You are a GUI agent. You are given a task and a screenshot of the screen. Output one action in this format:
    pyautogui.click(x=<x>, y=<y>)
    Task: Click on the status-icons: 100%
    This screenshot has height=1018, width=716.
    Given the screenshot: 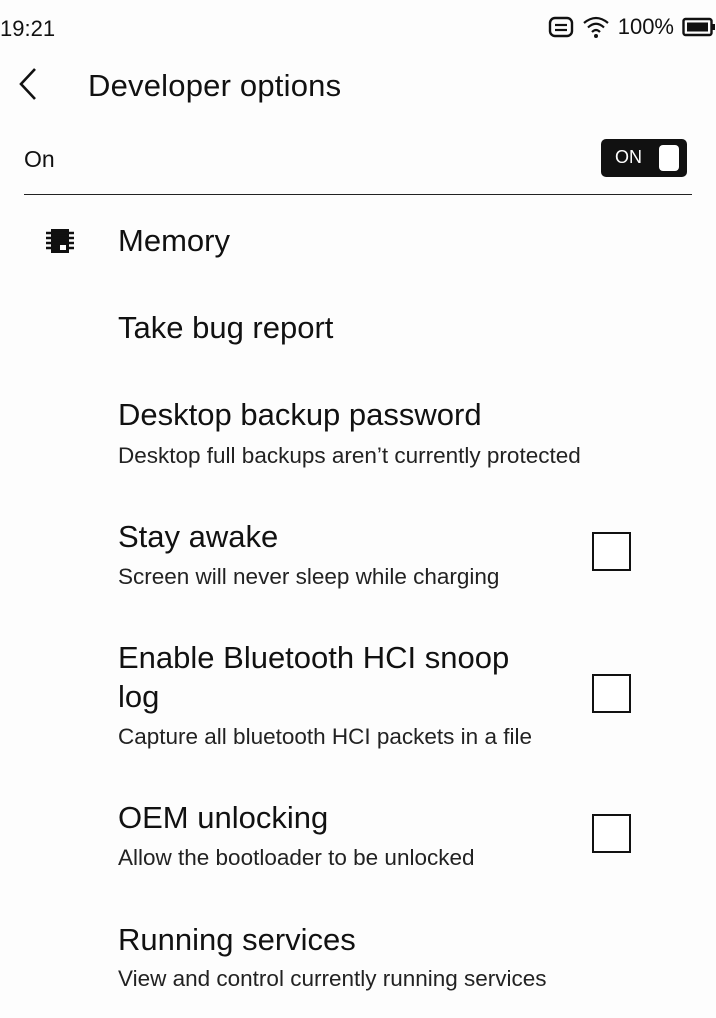 What is the action you would take?
    pyautogui.click(x=632, y=27)
    